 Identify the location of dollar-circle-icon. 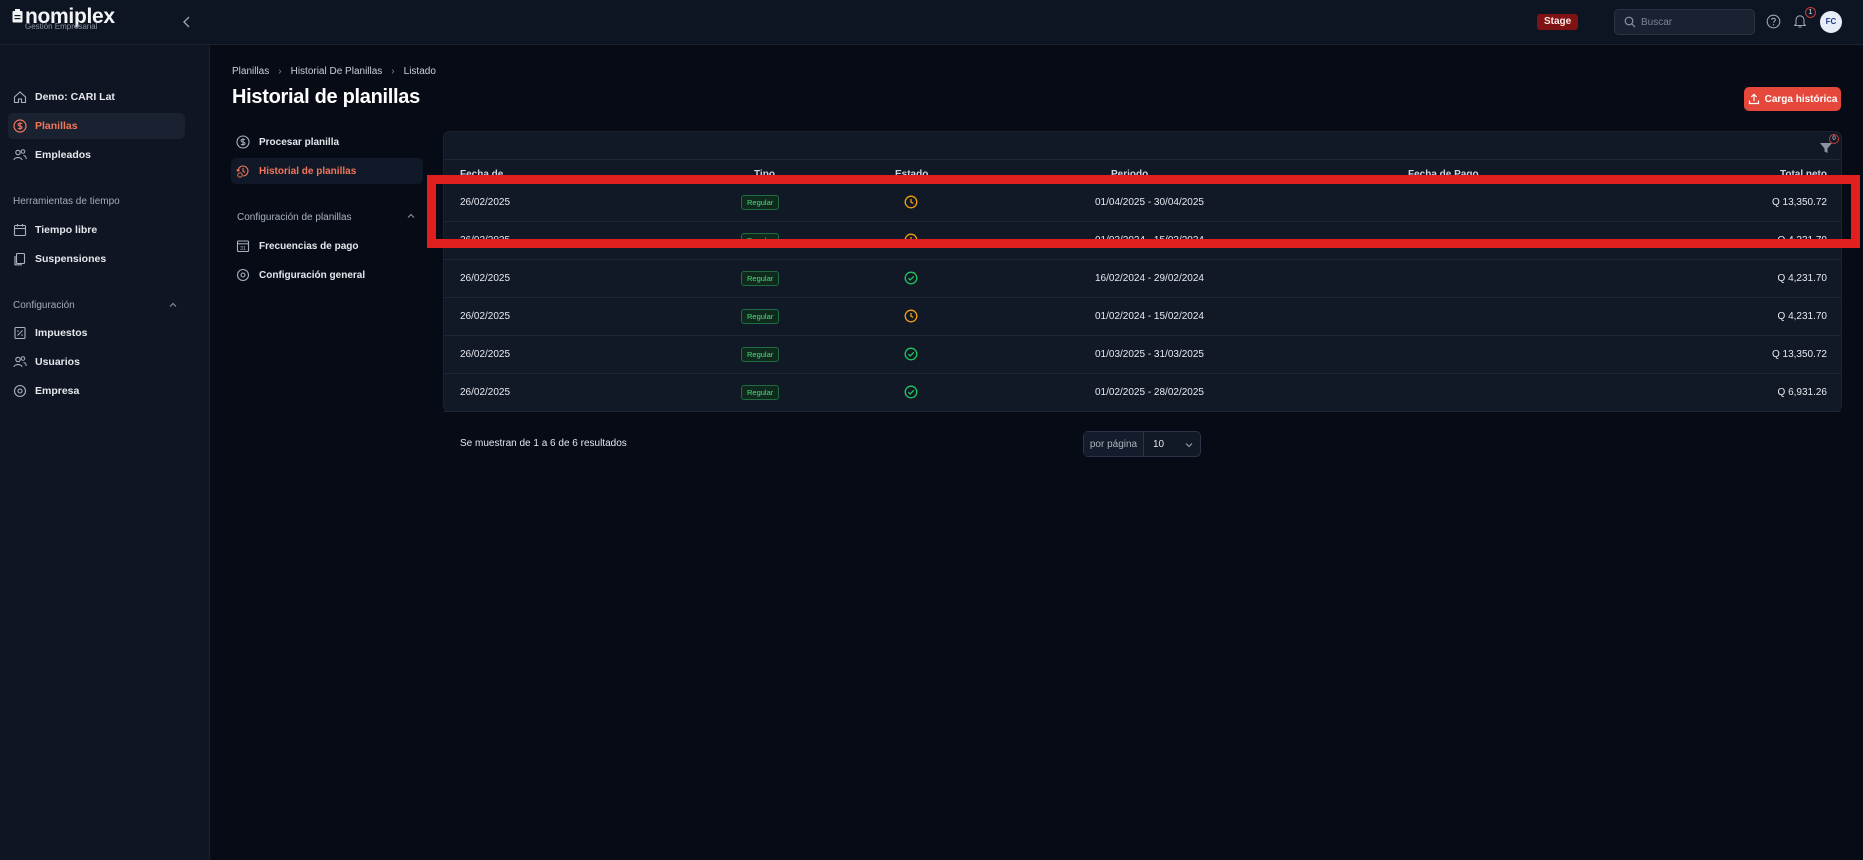
(20, 126).